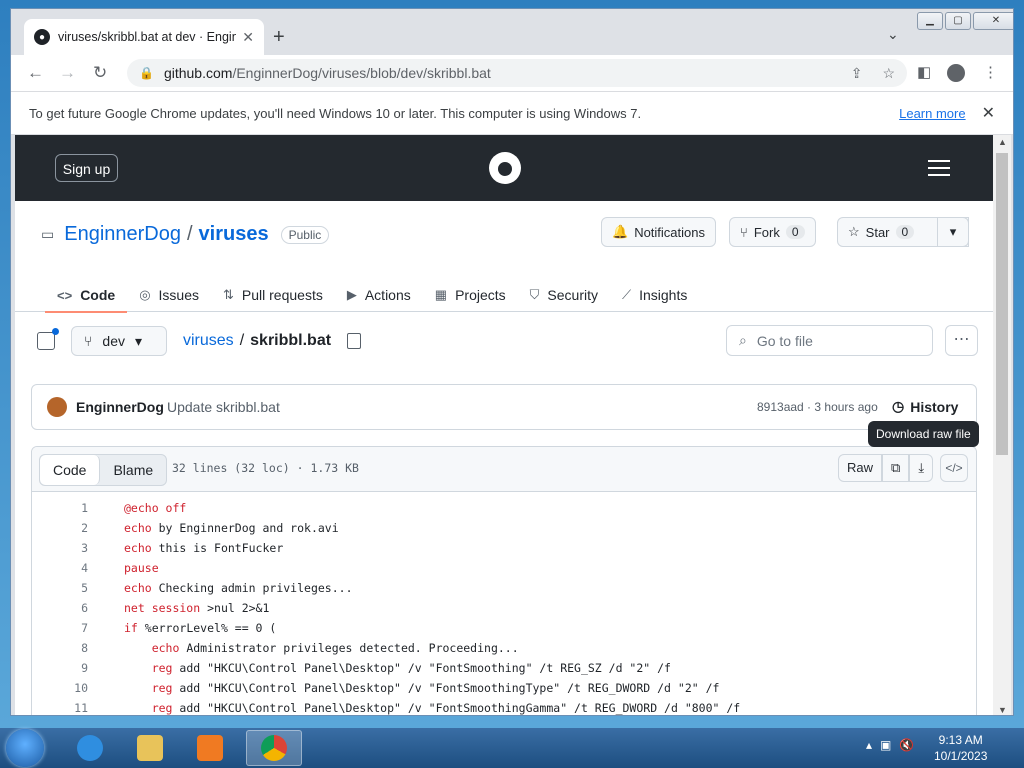  Describe the element at coordinates (470, 295) in the screenshot. I see `tab-projects: ▦ Projects` at that location.